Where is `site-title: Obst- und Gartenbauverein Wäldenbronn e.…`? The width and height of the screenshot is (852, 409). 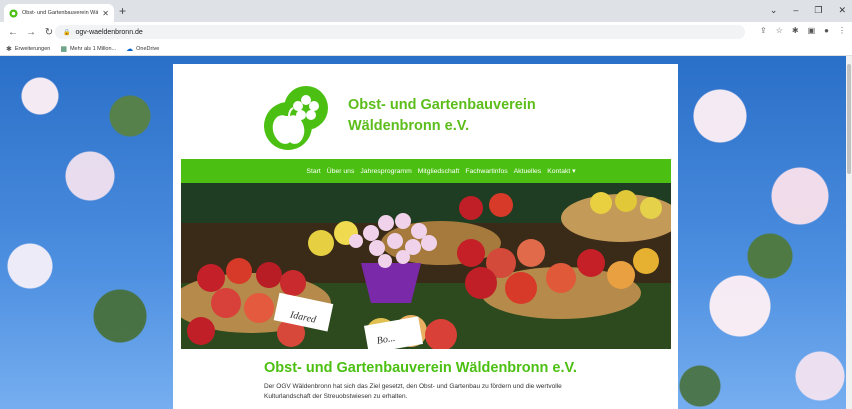 site-title: Obst- und Gartenbauverein Wäldenbronn e.… is located at coordinates (473, 116).